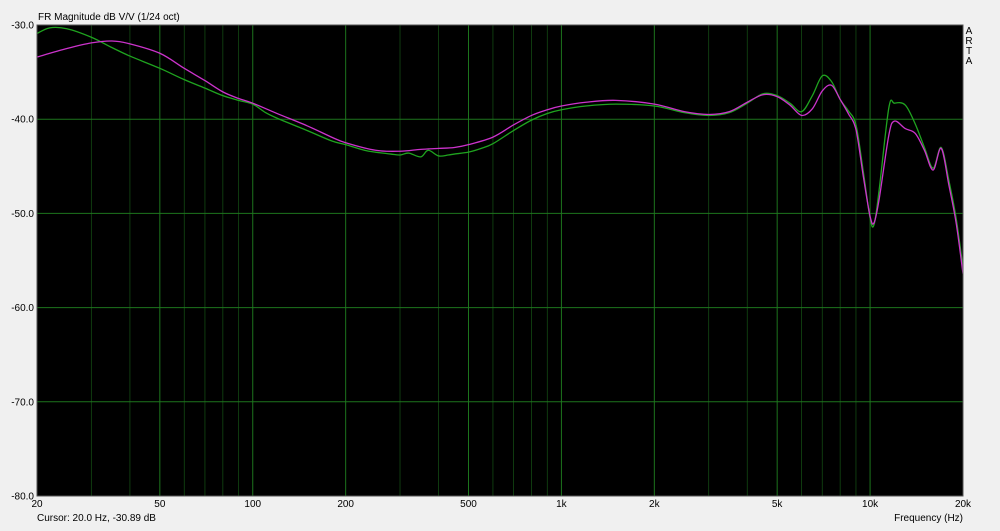 This screenshot has height=531, width=1000. I want to click on y-tick-label: -60.0, so click(22, 308).